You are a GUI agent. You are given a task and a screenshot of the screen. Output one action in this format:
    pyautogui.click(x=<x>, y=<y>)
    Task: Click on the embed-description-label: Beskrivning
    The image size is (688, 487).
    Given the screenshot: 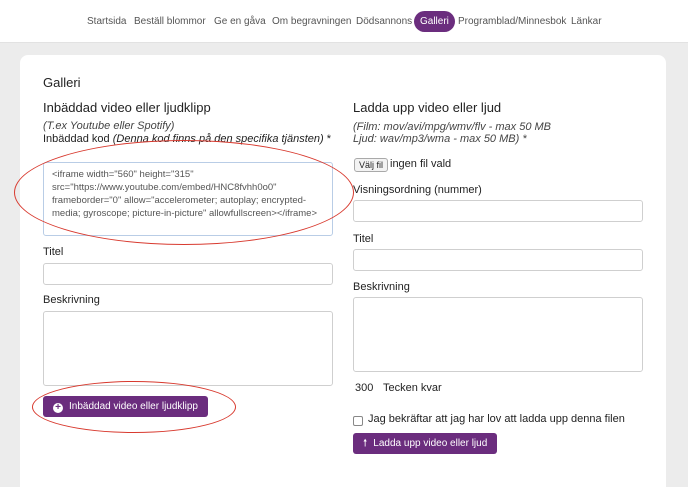 What is the action you would take?
    pyautogui.click(x=71, y=300)
    